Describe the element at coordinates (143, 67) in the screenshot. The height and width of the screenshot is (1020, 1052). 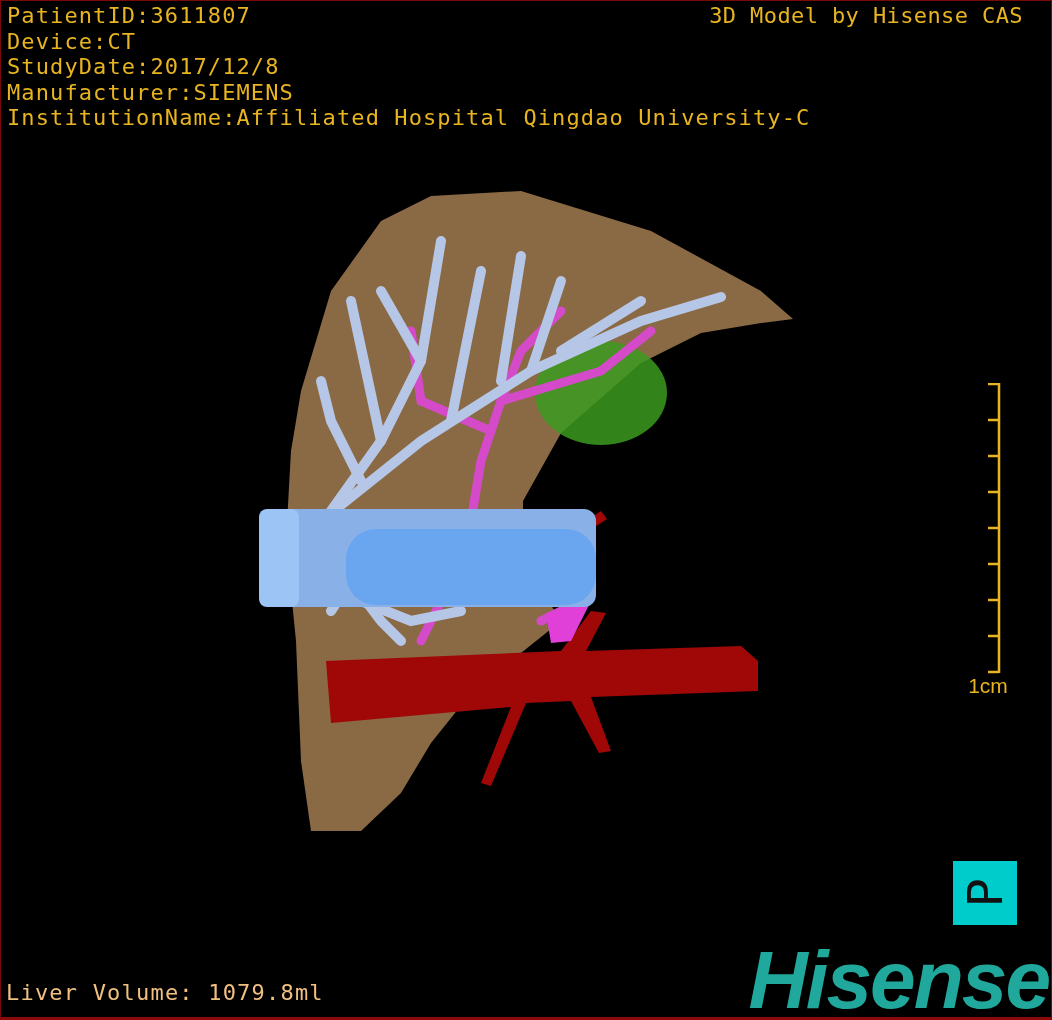
I see `patient-info-line: StudyDate:2017/12/8` at that location.